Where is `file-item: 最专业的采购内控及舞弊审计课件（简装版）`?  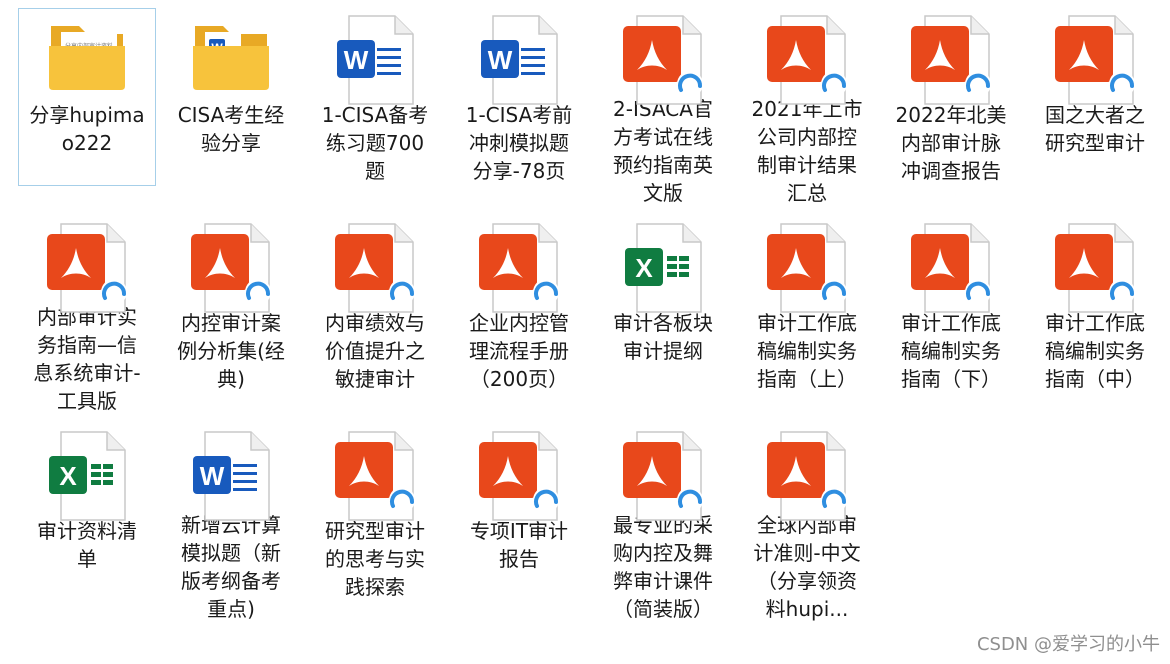 file-item: 最专业的采购内控及舞弊审计课件（简装版） is located at coordinates (663, 524).